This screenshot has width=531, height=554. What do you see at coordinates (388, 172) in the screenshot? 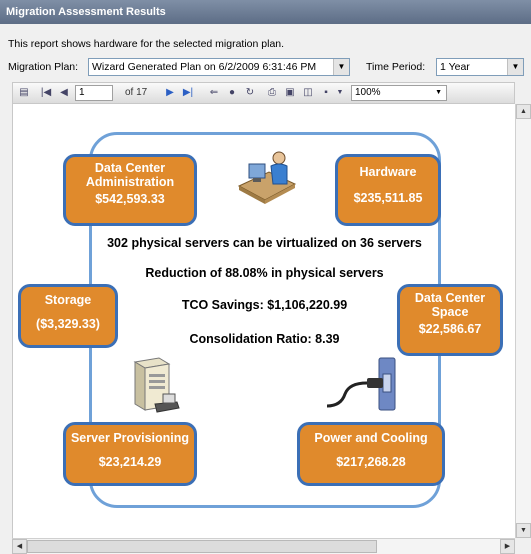
I see `hardware-title: Hardware` at bounding box center [388, 172].